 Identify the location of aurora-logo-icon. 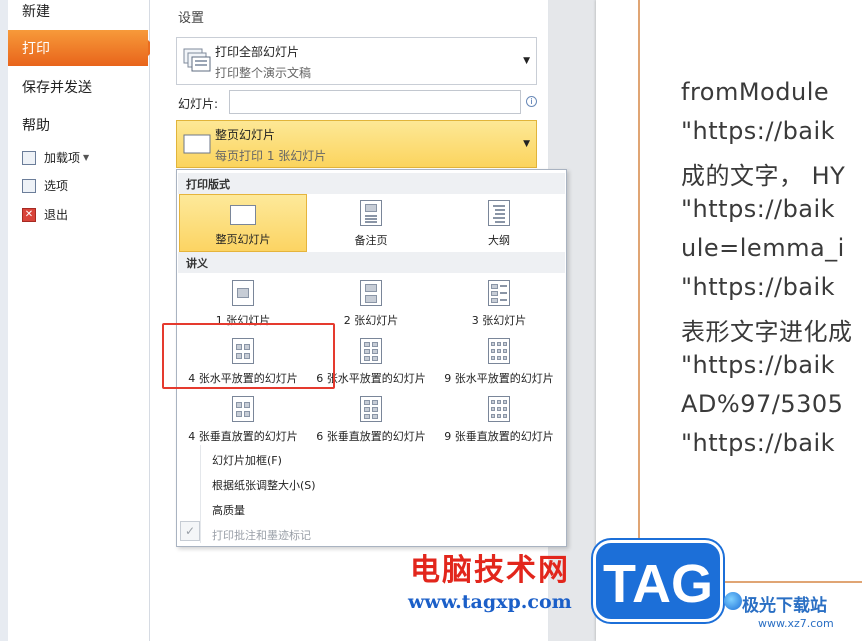
(733, 601).